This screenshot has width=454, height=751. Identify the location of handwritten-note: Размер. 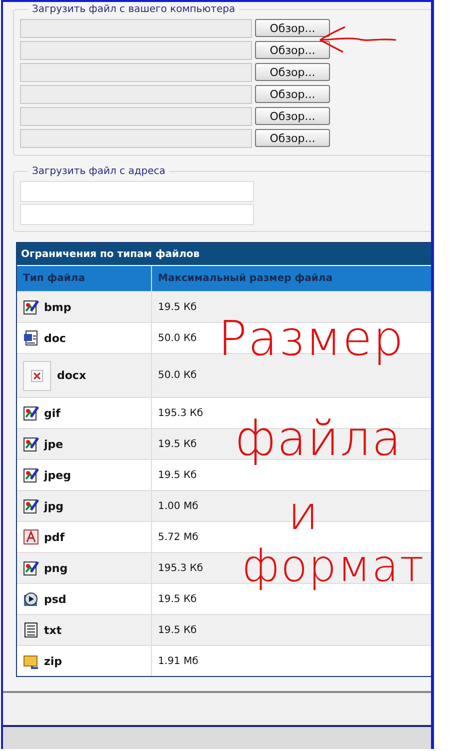
(311, 339).